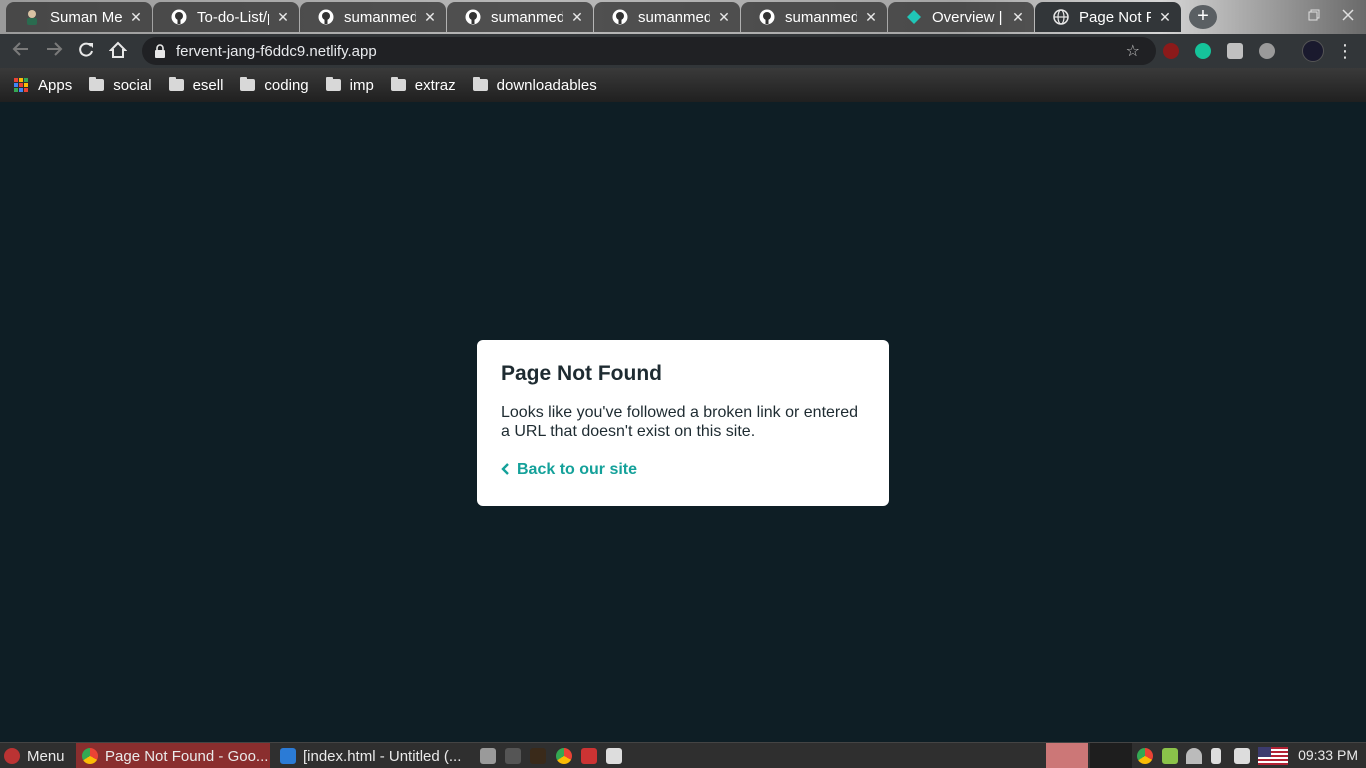  Describe the element at coordinates (286, 85) in the screenshot. I see `bookmark-label: coding` at that location.